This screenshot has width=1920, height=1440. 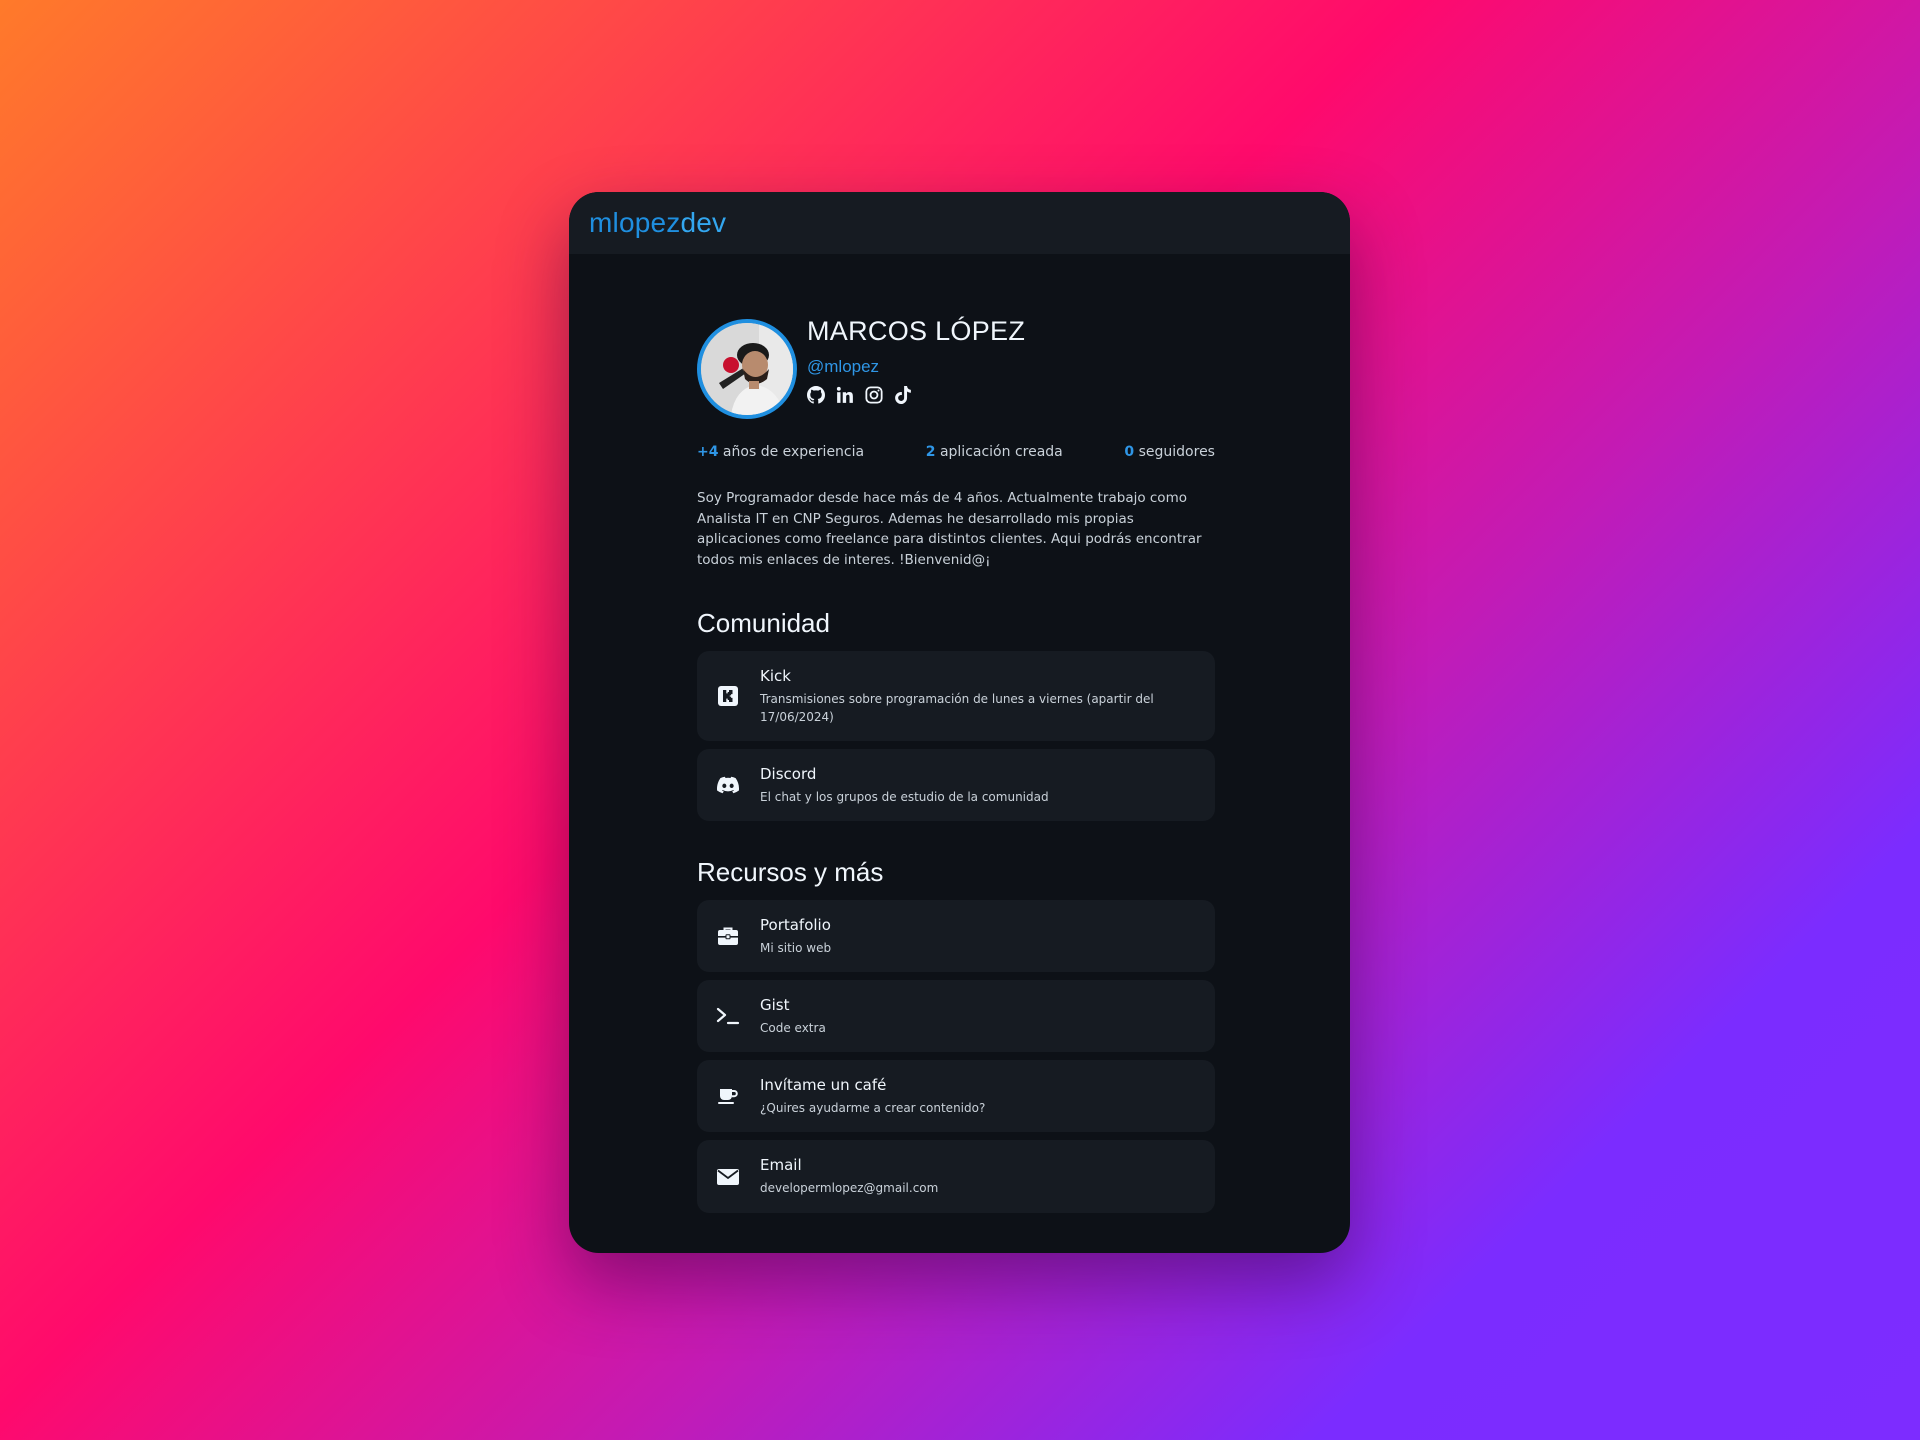 I want to click on briefcase-icon, so click(x=728, y=936).